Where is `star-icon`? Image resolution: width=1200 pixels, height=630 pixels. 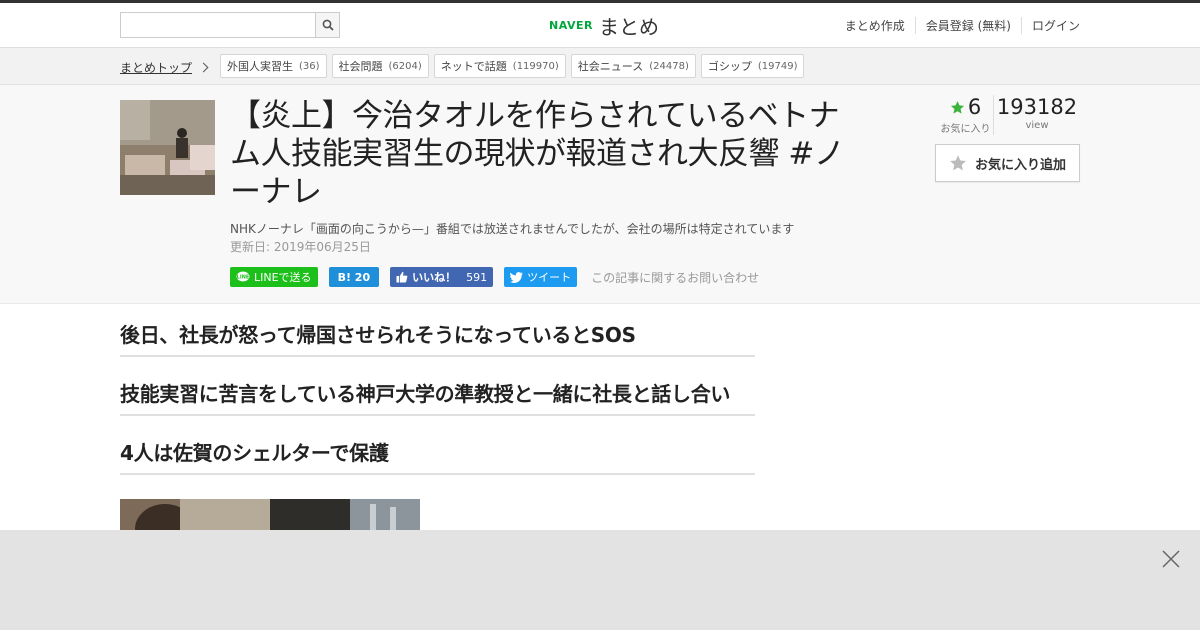 star-icon is located at coordinates (957, 107).